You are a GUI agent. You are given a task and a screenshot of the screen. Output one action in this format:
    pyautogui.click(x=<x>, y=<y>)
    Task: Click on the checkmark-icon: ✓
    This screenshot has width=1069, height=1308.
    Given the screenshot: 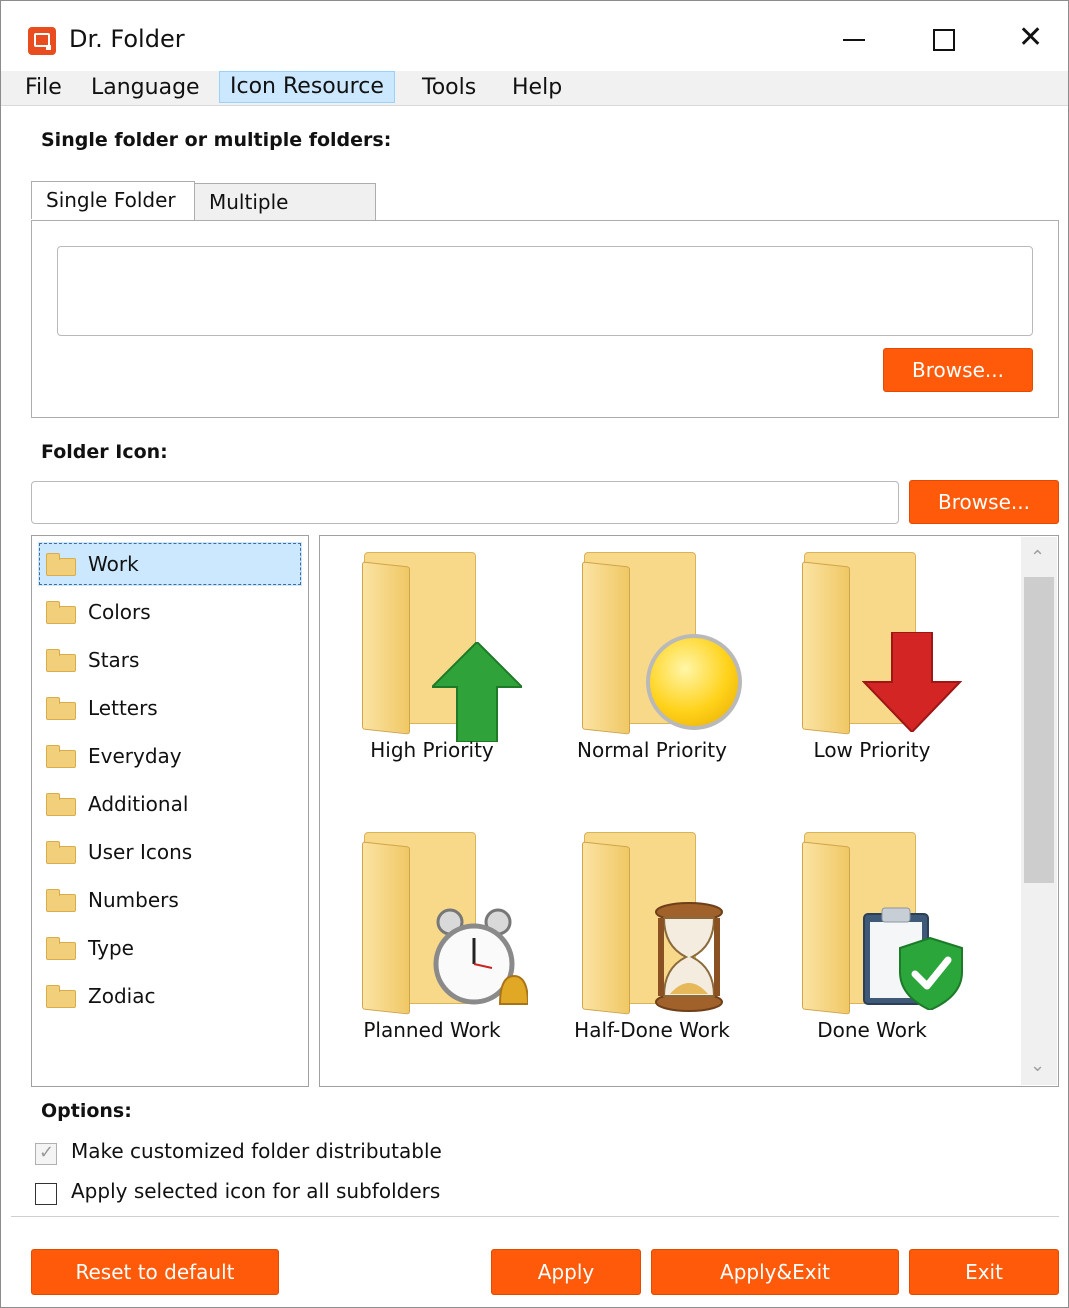 What is the action you would take?
    pyautogui.click(x=47, y=1152)
    